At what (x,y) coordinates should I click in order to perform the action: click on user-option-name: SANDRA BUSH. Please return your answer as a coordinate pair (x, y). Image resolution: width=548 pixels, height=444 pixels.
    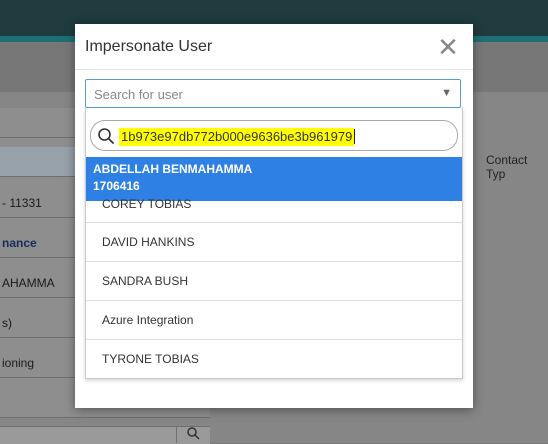
    Looking at the image, I should click on (145, 281).